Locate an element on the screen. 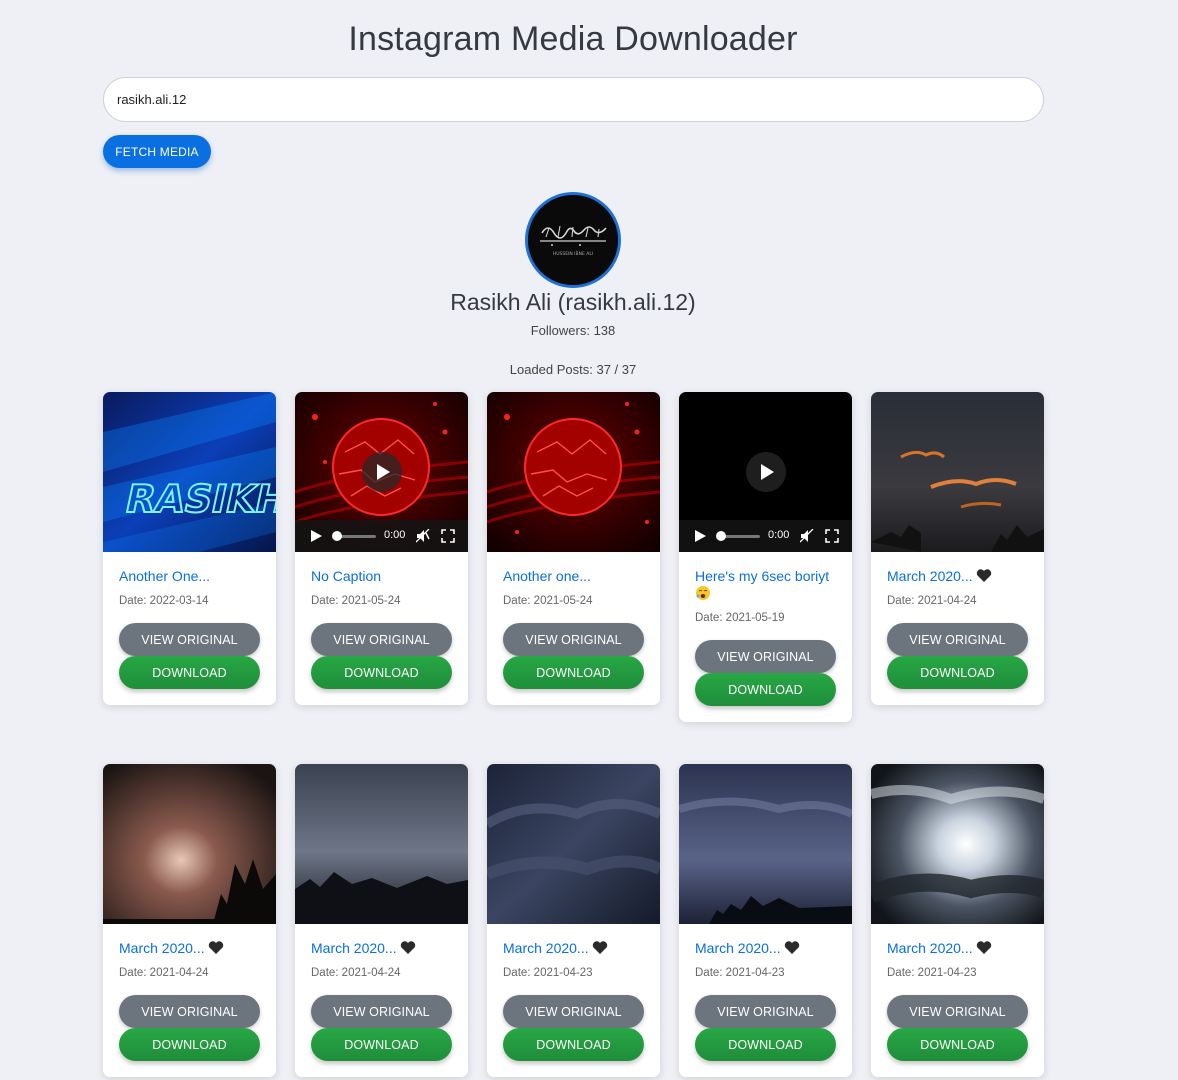  post-caption: Here's my 6sec boriyt is located at coordinates (762, 576).